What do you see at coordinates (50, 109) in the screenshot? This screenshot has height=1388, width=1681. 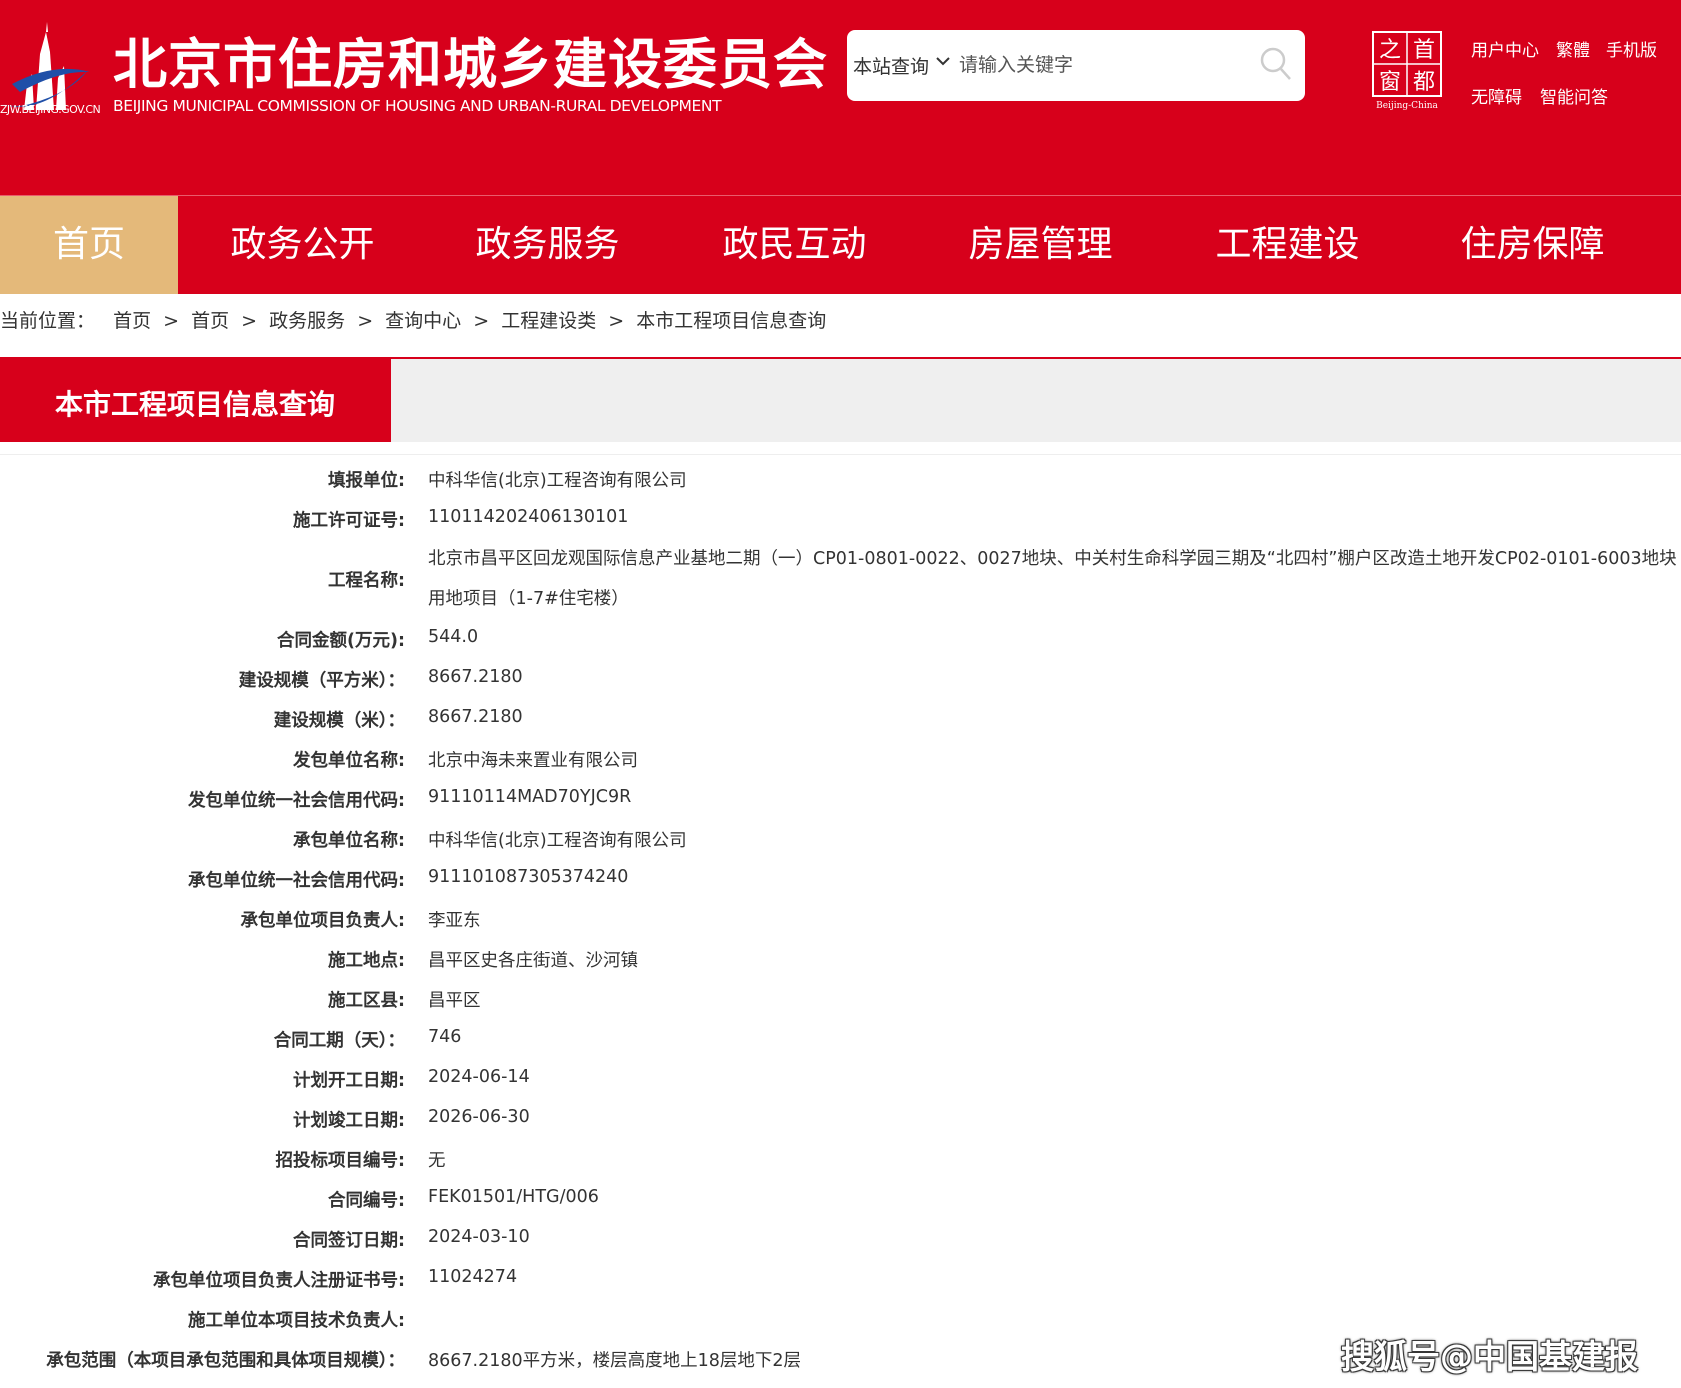 I see `logo-url-text: ZJW.BEIJING.GOV.CN` at bounding box center [50, 109].